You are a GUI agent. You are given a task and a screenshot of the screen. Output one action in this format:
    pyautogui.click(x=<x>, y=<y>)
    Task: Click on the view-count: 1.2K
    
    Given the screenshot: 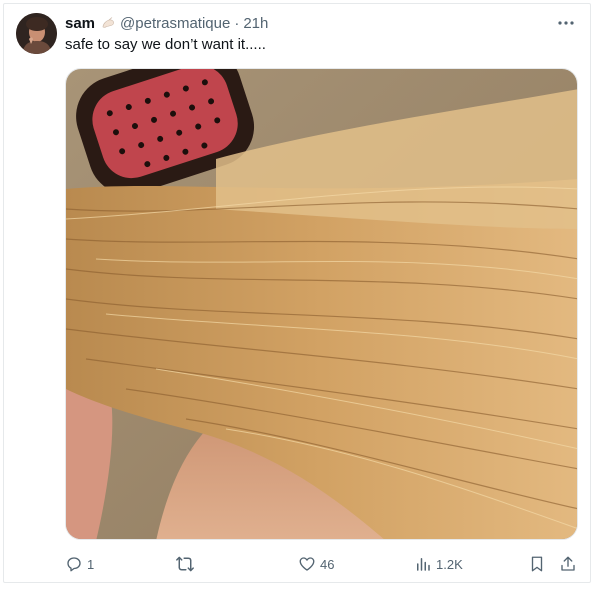 What is the action you would take?
    pyautogui.click(x=449, y=564)
    